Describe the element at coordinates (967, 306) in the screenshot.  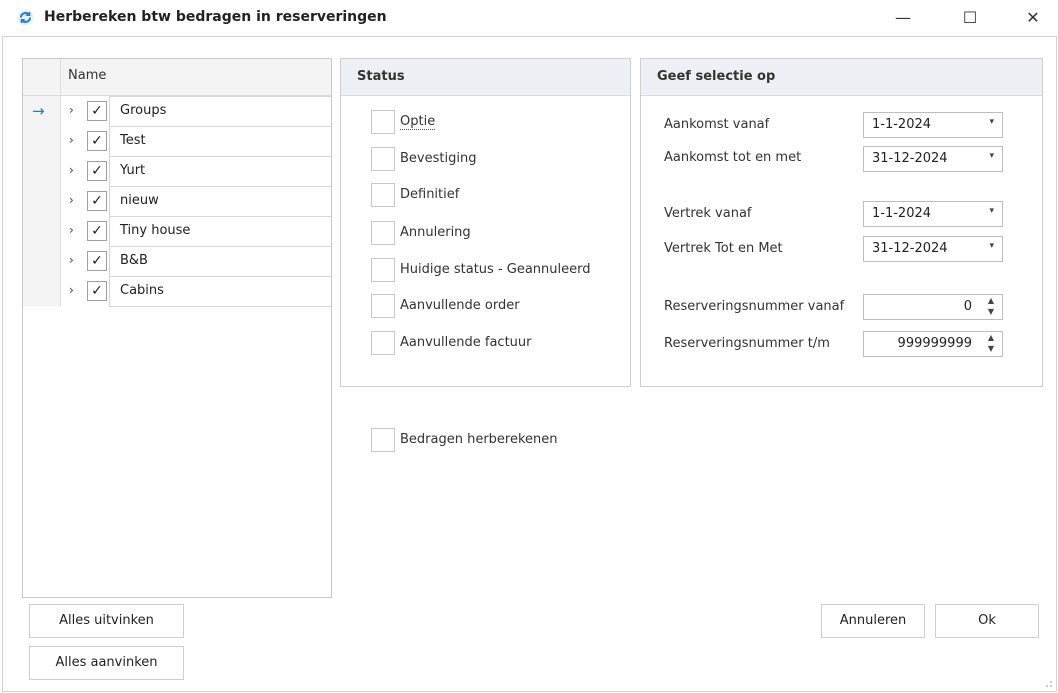
I see `resnr-from-value: 0` at that location.